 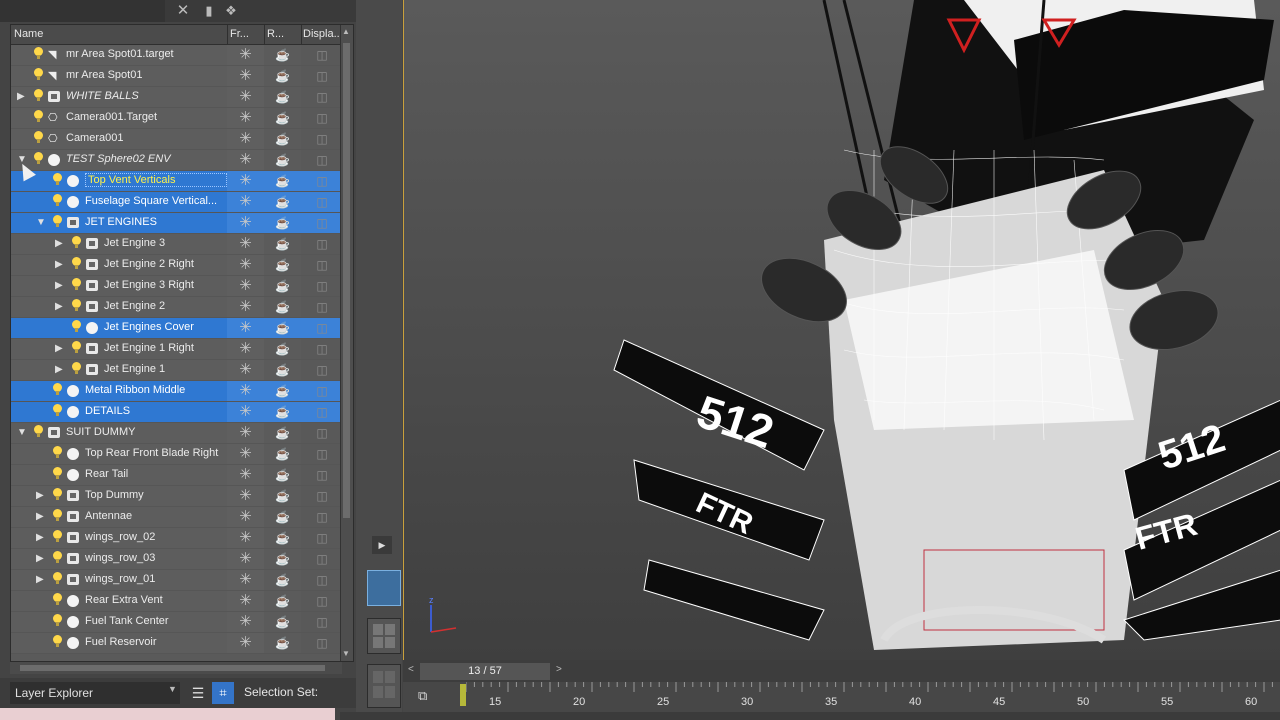 What do you see at coordinates (411, 669) in the screenshot?
I see `time-slider-prev-icon: <` at bounding box center [411, 669].